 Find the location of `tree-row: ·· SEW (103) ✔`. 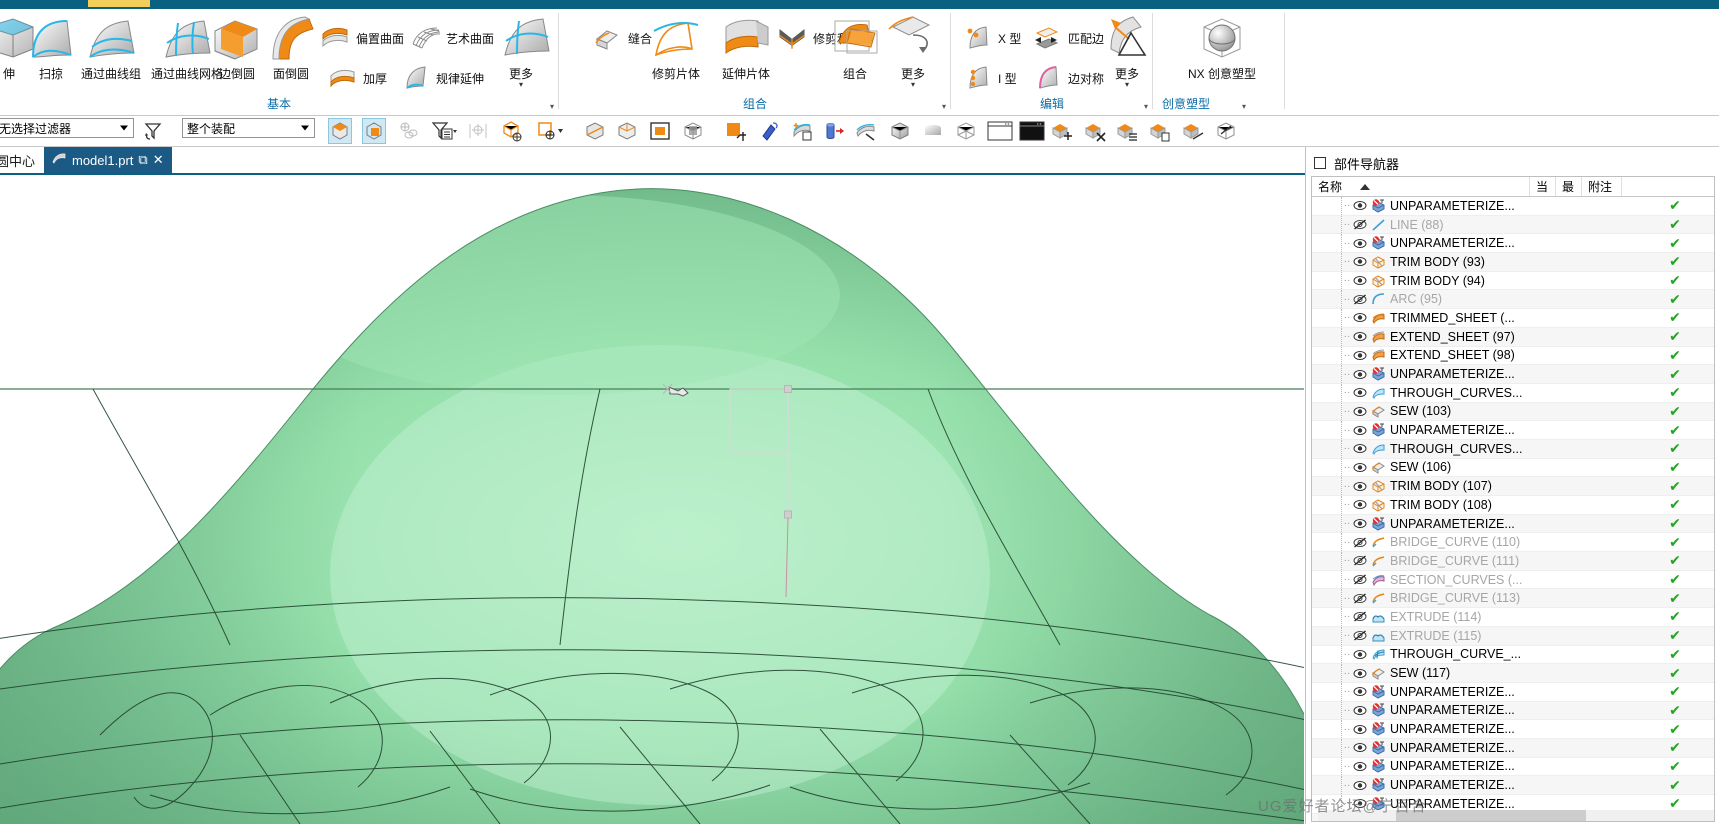

tree-row: ·· SEW (103) ✔ is located at coordinates (1513, 412).